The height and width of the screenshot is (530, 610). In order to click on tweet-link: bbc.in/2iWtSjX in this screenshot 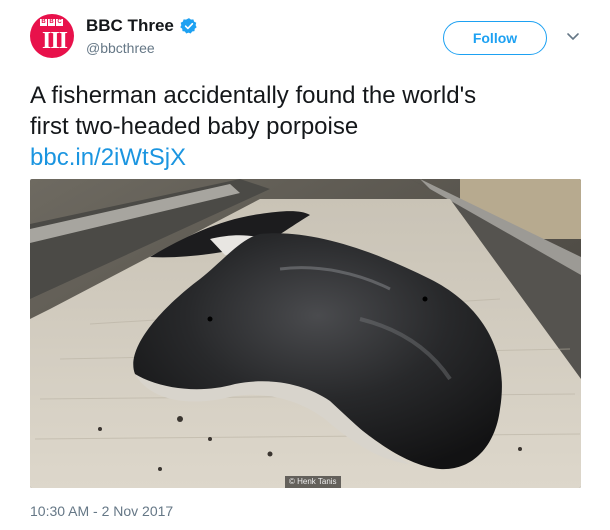, I will do `click(310, 157)`.